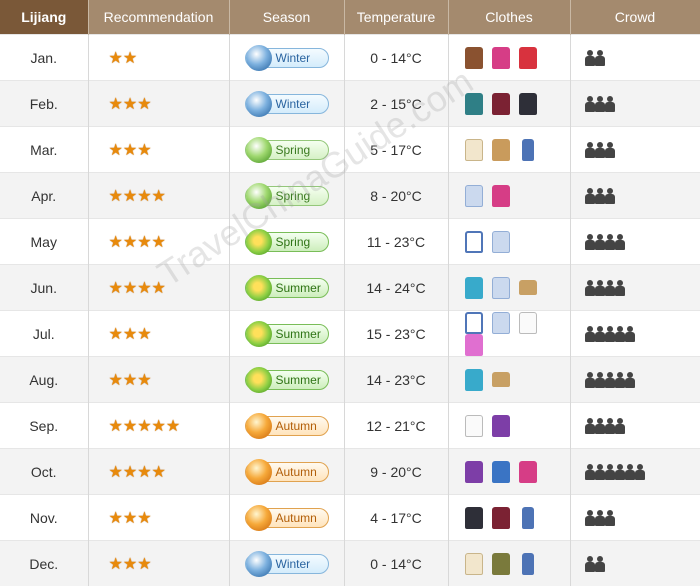  What do you see at coordinates (396, 334) in the screenshot?
I see `temperature-cell: 15 - 23°C` at bounding box center [396, 334].